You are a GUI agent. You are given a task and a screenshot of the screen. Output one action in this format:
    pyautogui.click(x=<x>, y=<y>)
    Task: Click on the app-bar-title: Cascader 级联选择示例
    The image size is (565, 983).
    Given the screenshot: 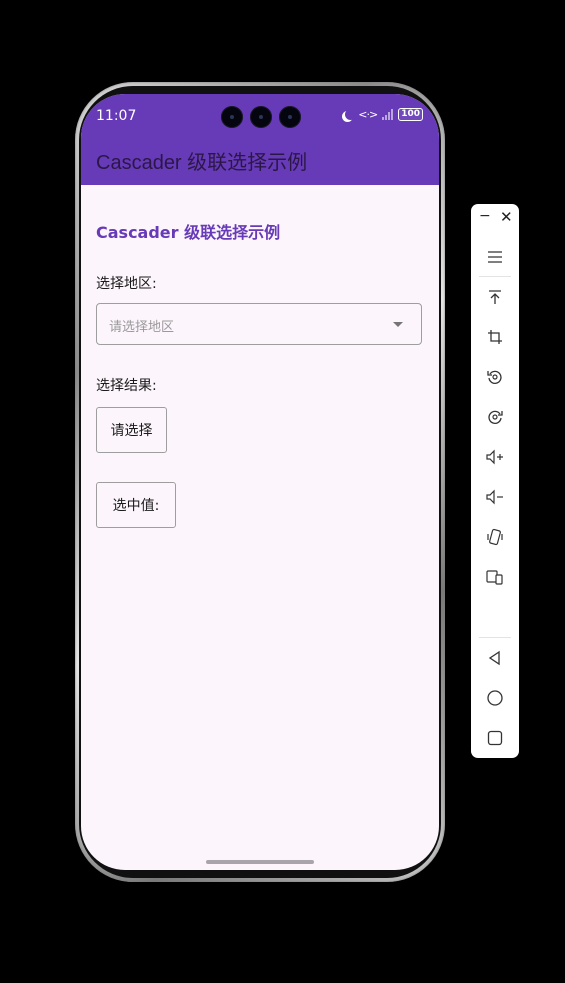 What is the action you would take?
    pyautogui.click(x=202, y=163)
    